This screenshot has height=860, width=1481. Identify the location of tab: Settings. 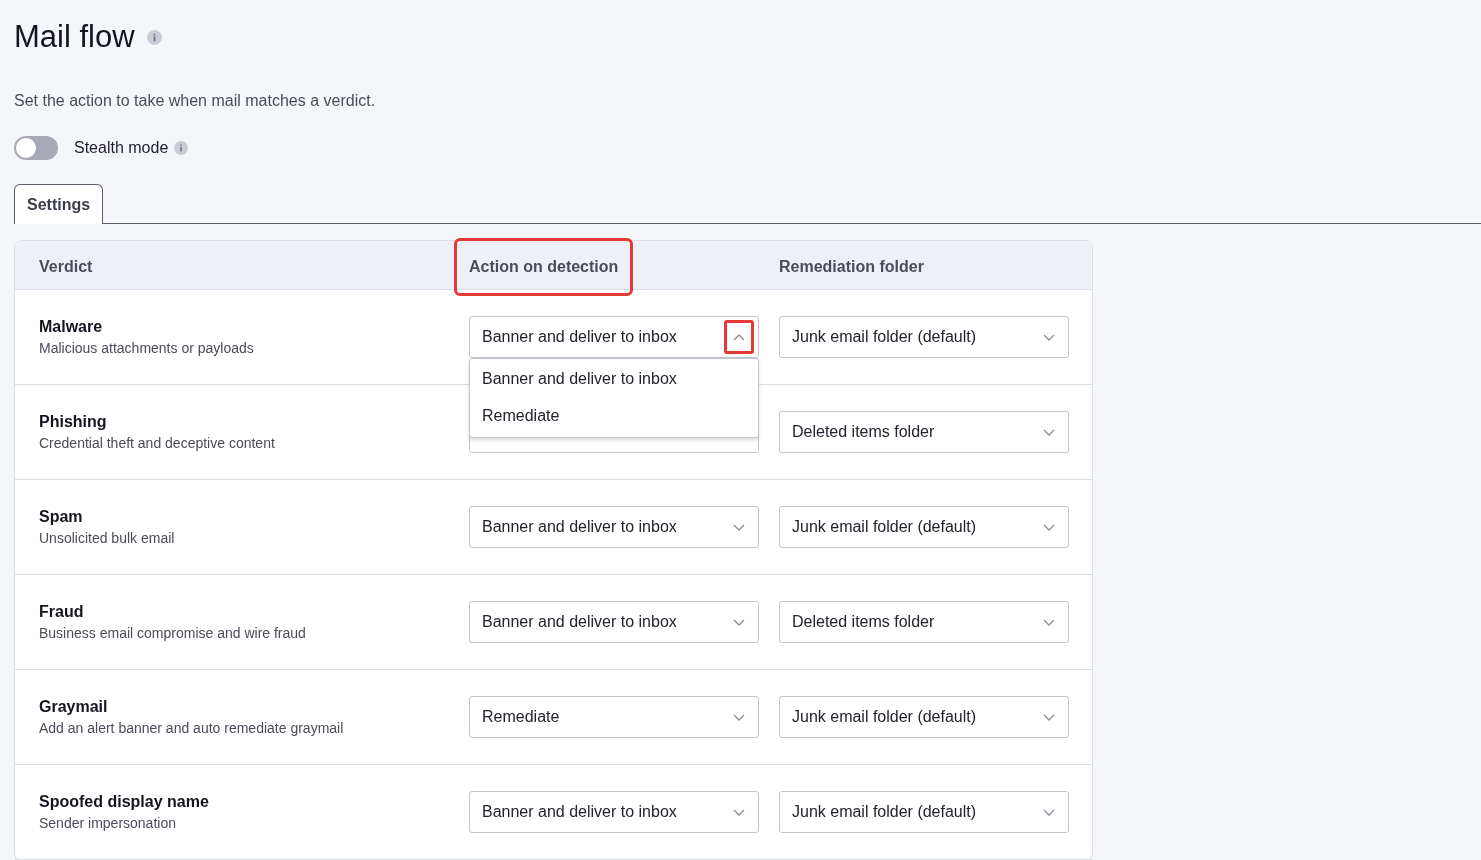
(59, 204).